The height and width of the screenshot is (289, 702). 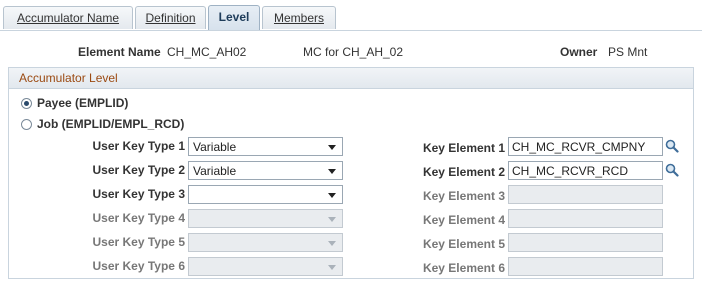 I want to click on payee-radio, so click(x=26, y=103).